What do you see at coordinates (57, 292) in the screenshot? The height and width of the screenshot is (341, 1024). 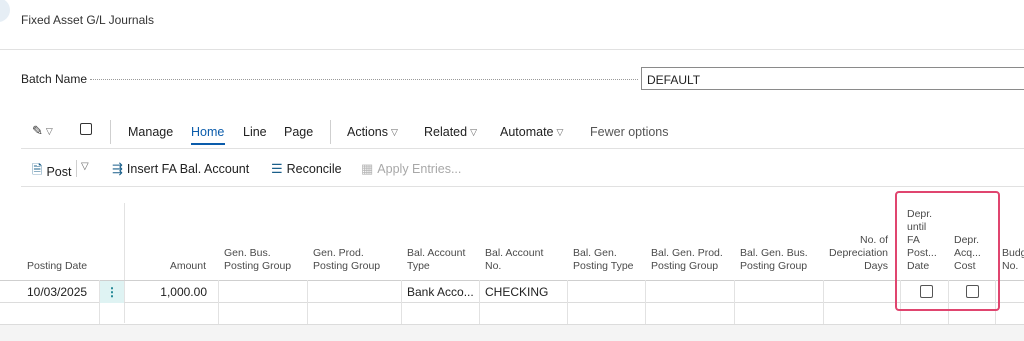 I see `posting-date-cell: 10/03/2025` at bounding box center [57, 292].